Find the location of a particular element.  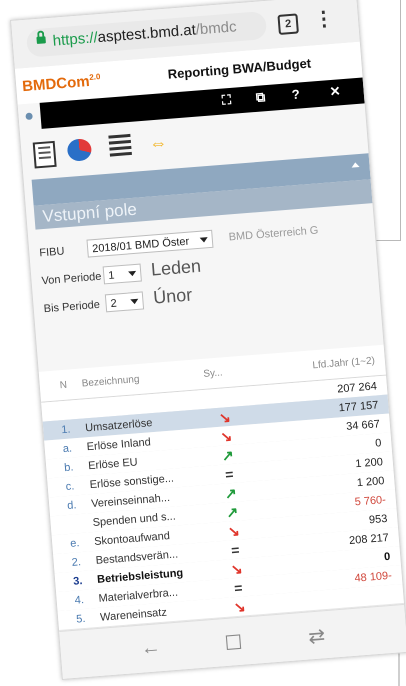

back-icon: ← is located at coordinates (151, 648).